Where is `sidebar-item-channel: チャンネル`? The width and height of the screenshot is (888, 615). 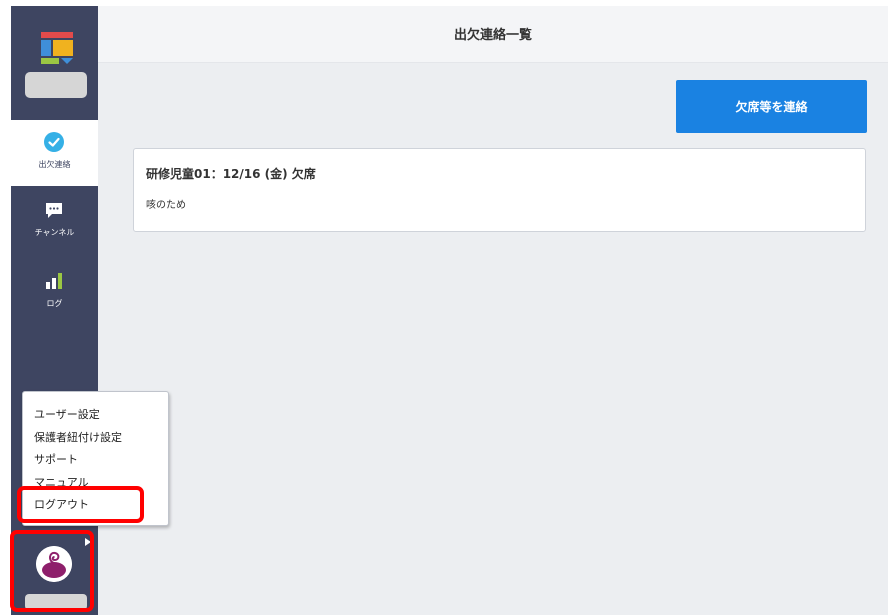
sidebar-item-channel: チャンネル is located at coordinates (54, 221).